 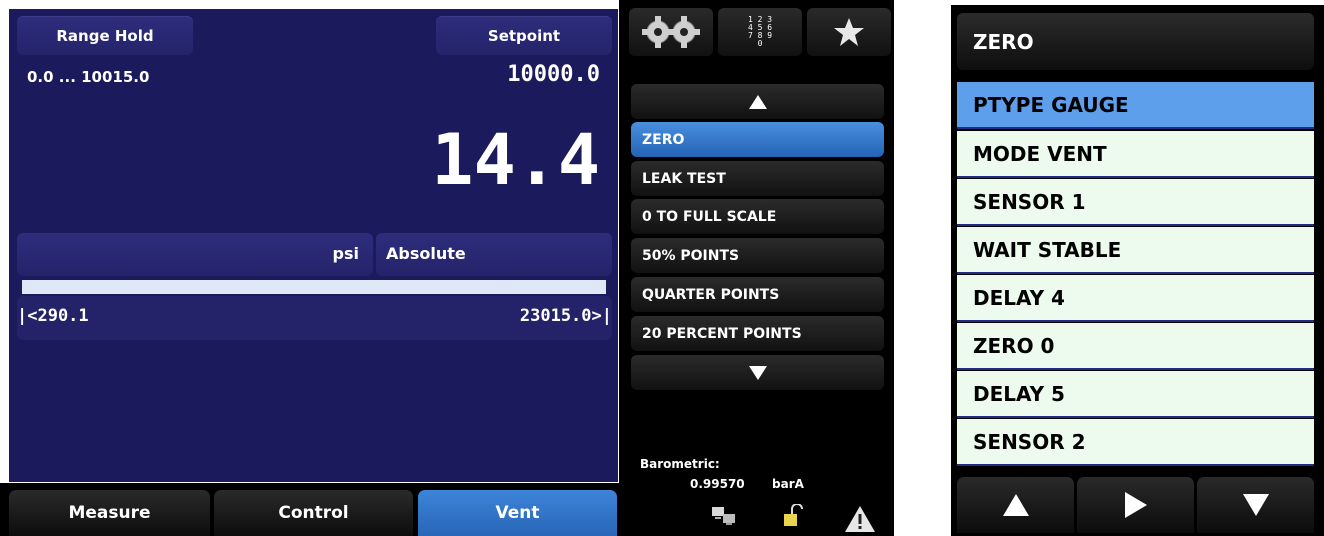 What do you see at coordinates (680, 464) in the screenshot?
I see `barometric-label: Barometric:` at bounding box center [680, 464].